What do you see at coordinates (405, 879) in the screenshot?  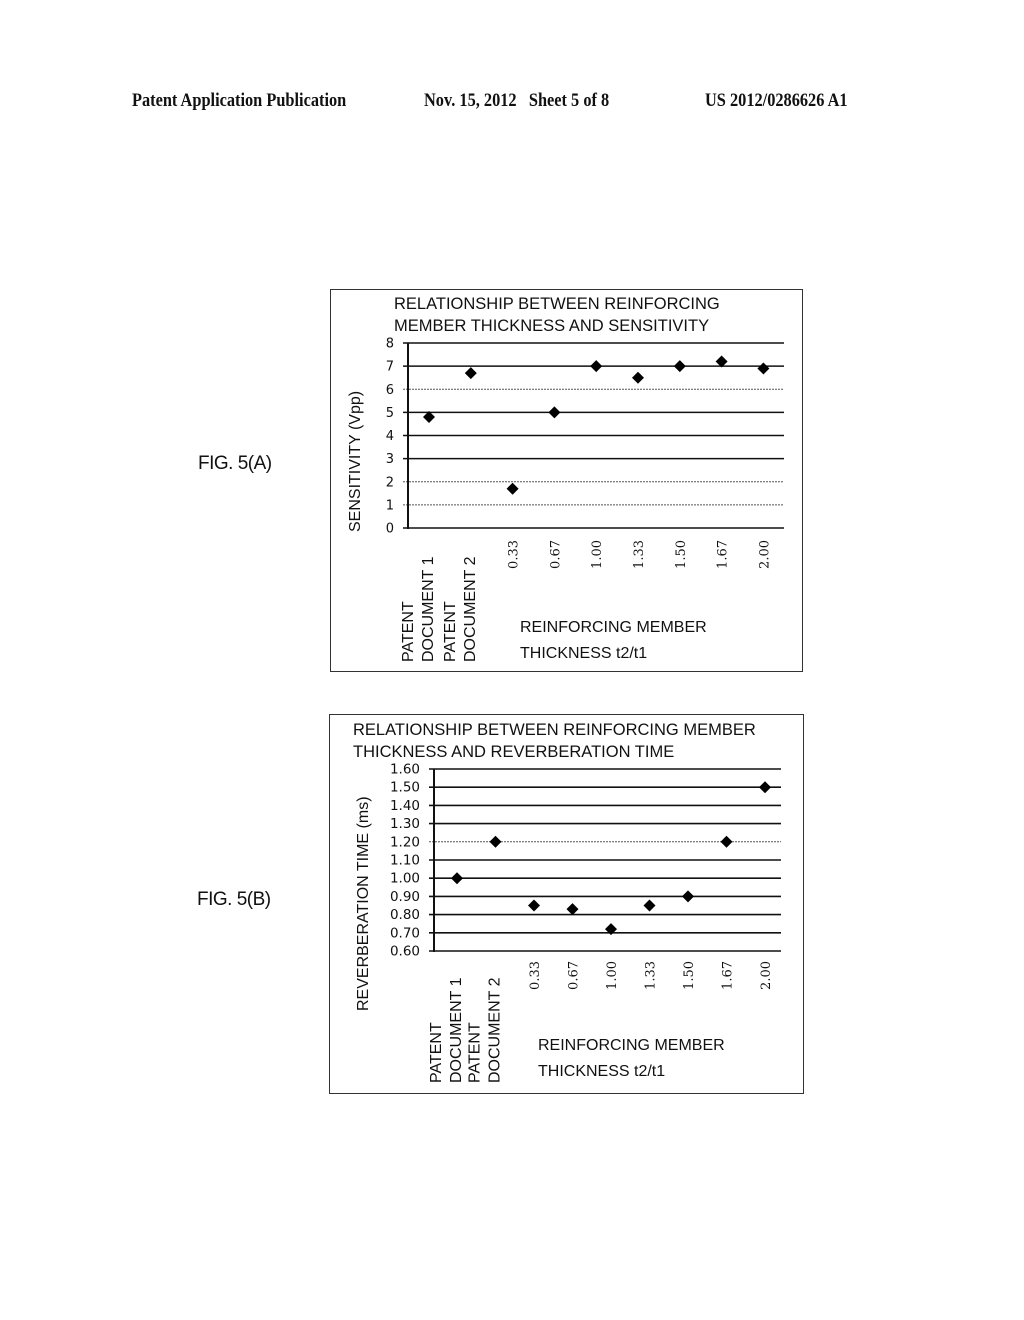 I see `y-tick-label: 1.00` at bounding box center [405, 879].